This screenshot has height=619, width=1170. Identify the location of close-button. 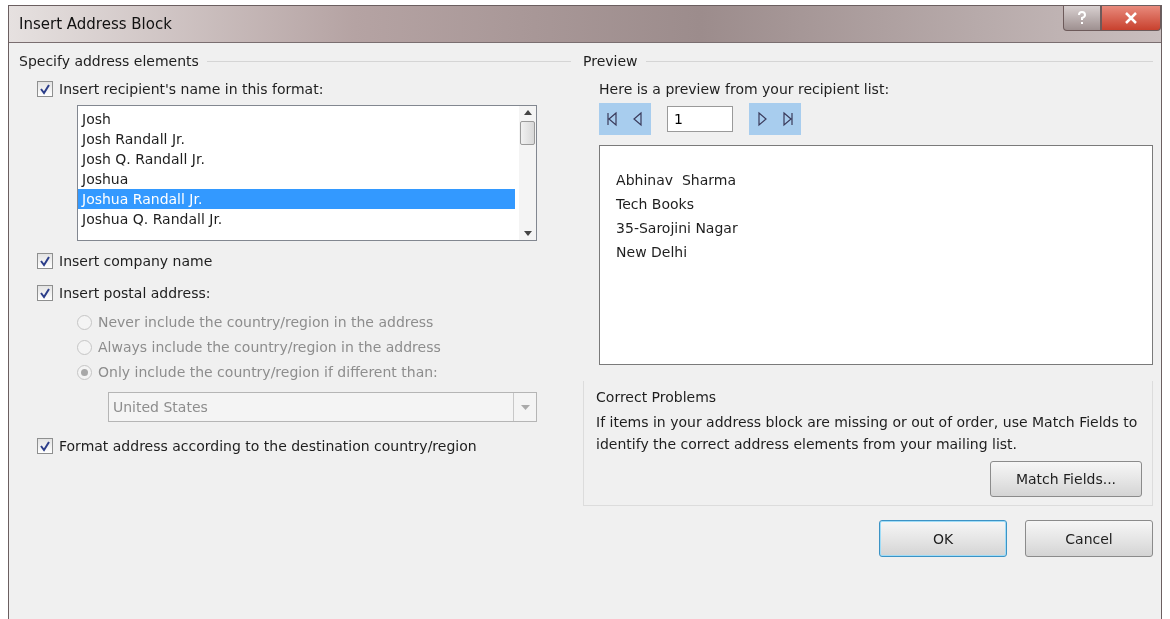
(1131, 18).